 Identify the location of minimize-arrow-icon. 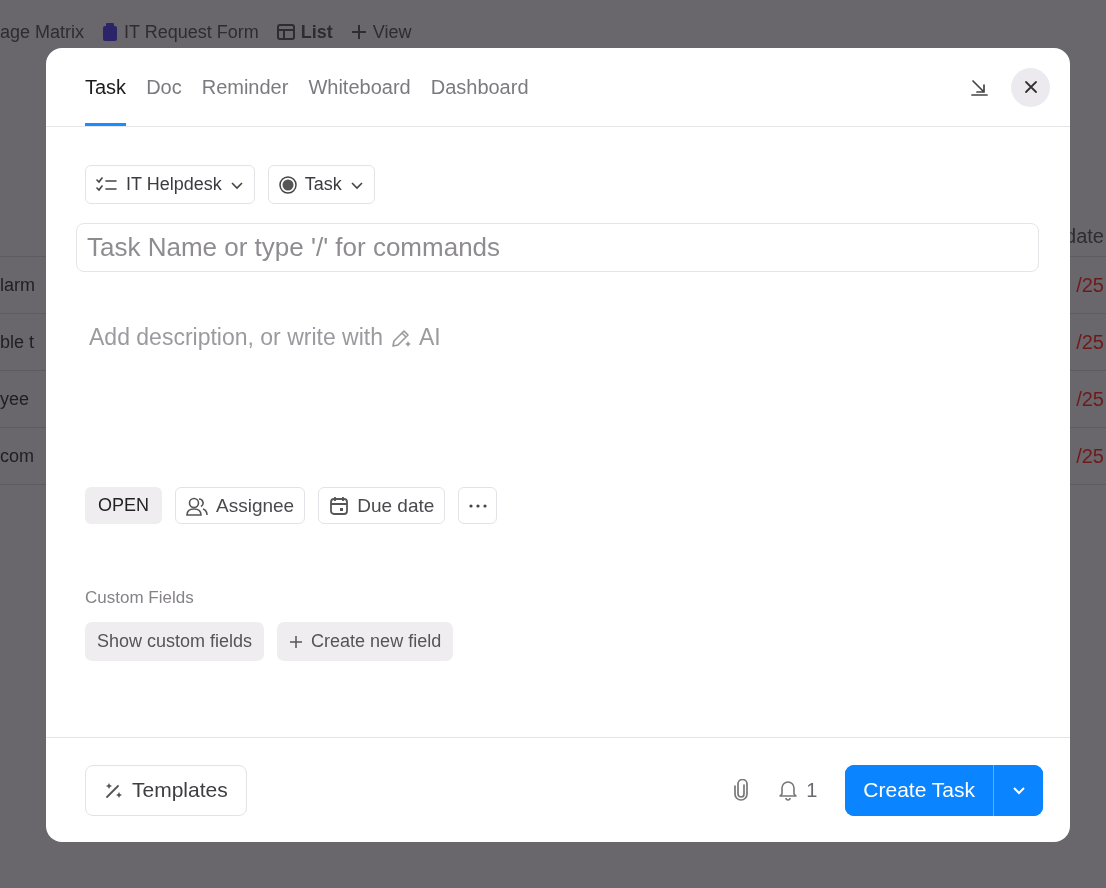
(979, 87).